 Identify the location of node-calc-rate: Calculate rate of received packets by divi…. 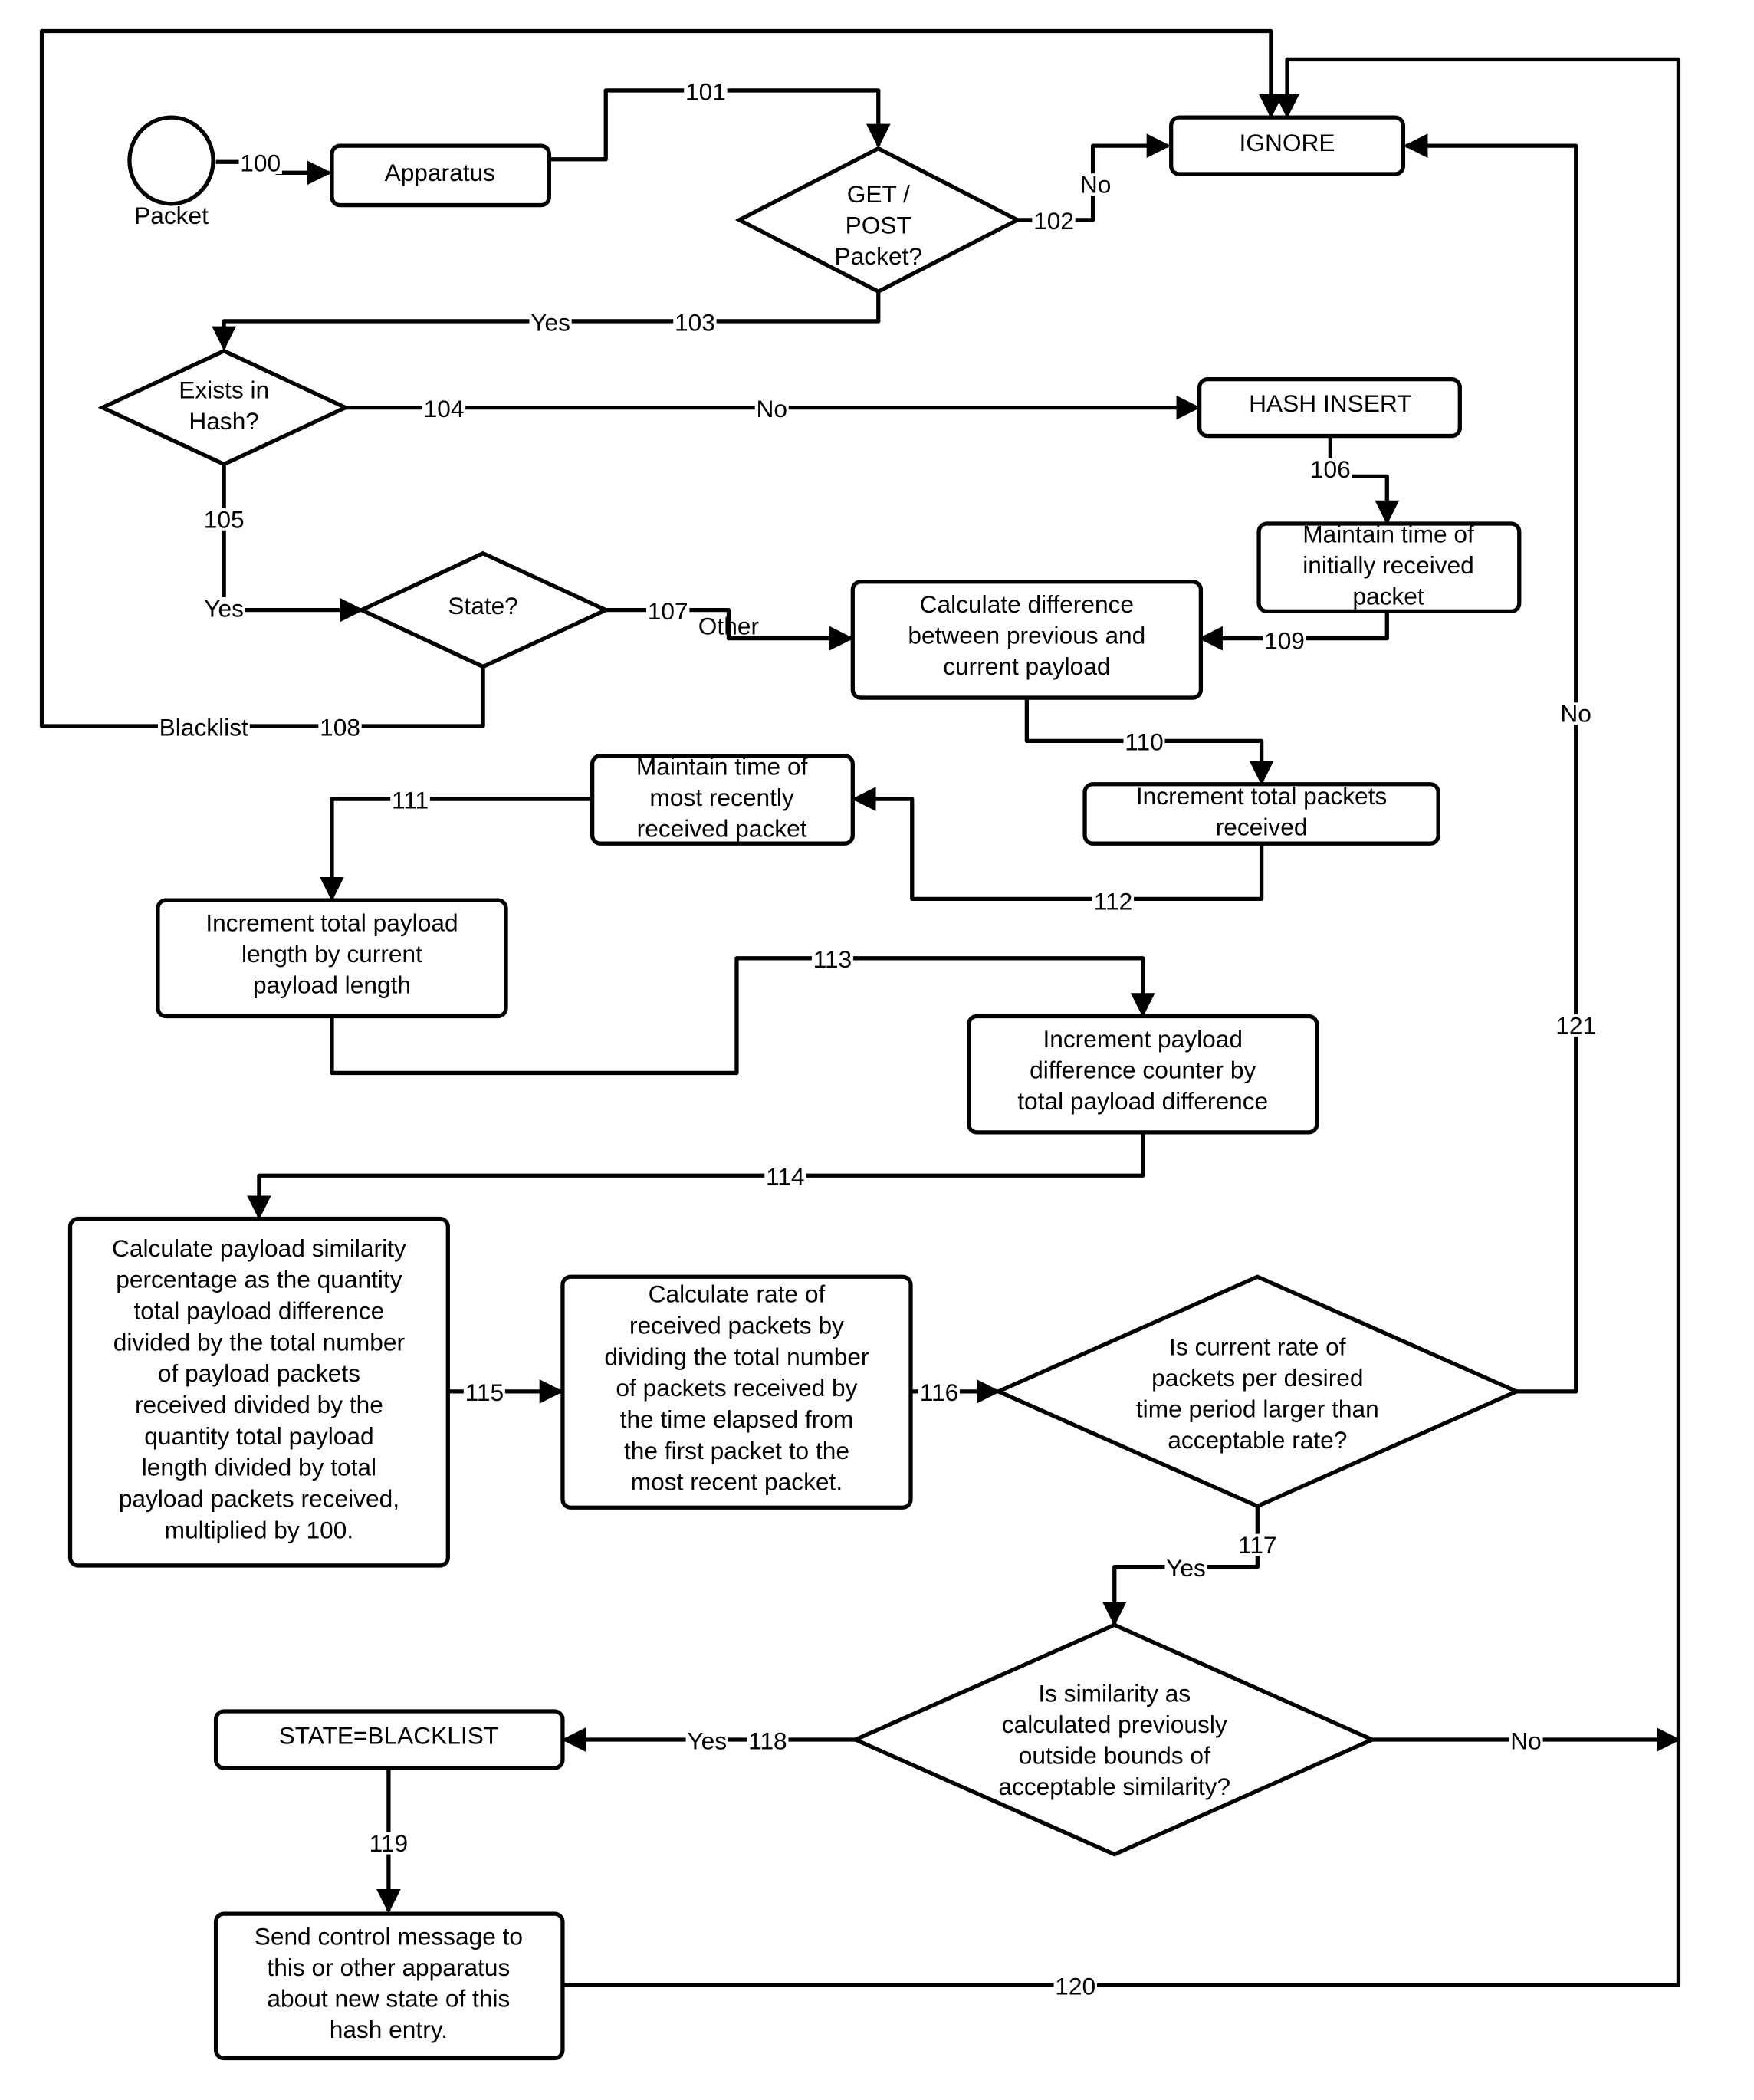
(736, 1392).